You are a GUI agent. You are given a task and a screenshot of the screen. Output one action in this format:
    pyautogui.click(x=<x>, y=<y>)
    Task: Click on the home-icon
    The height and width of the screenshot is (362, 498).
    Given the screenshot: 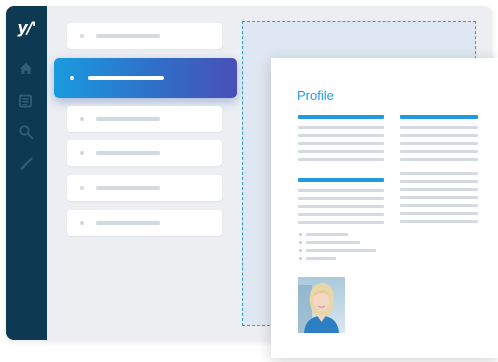 What is the action you would take?
    pyautogui.click(x=26, y=69)
    